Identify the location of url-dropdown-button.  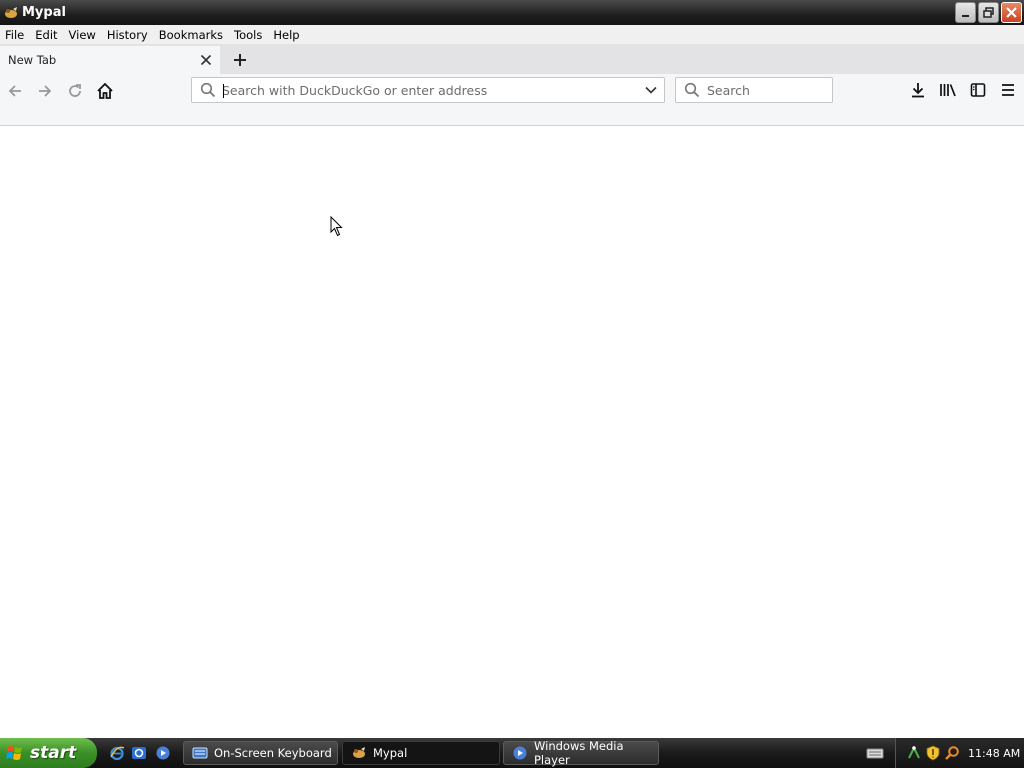
(651, 90).